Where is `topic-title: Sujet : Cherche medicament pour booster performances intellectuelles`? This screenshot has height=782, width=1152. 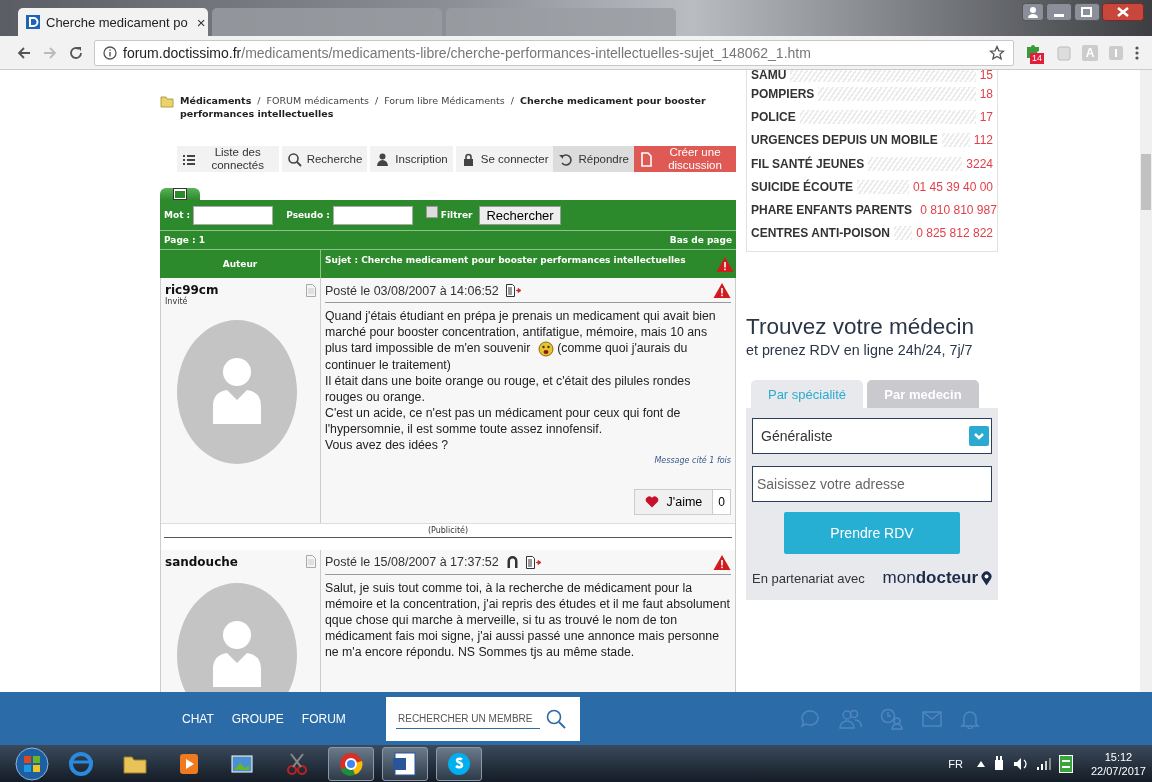 topic-title: Sujet : Cherche medicament pour booster performances intellectuelles is located at coordinates (505, 260).